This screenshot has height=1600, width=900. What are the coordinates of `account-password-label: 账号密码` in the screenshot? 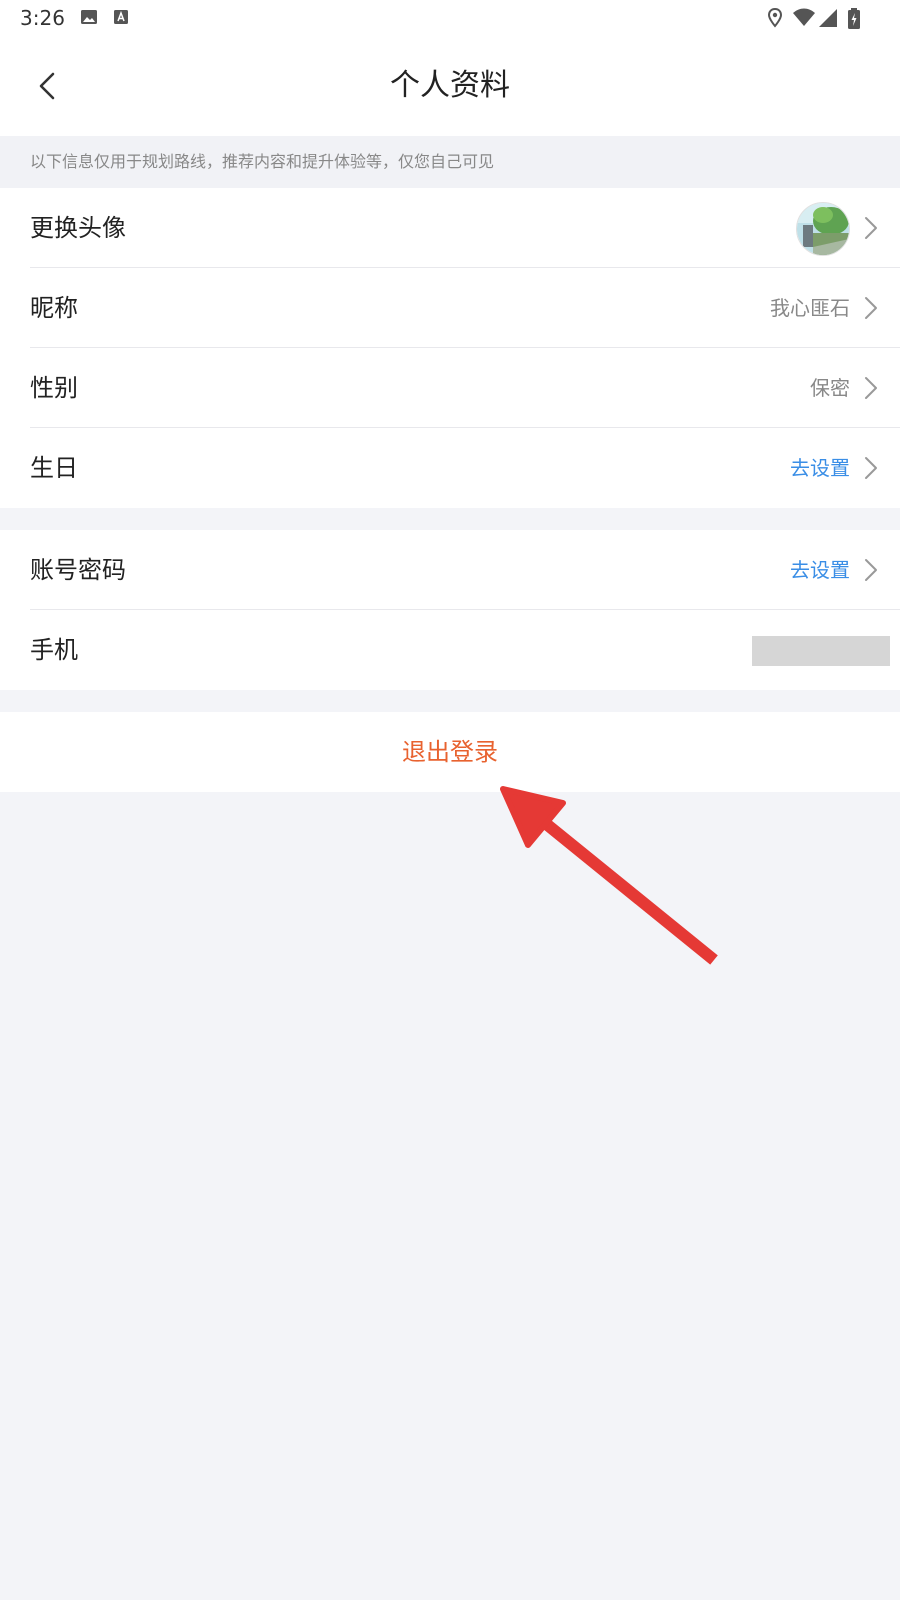 It's located at (78, 570).